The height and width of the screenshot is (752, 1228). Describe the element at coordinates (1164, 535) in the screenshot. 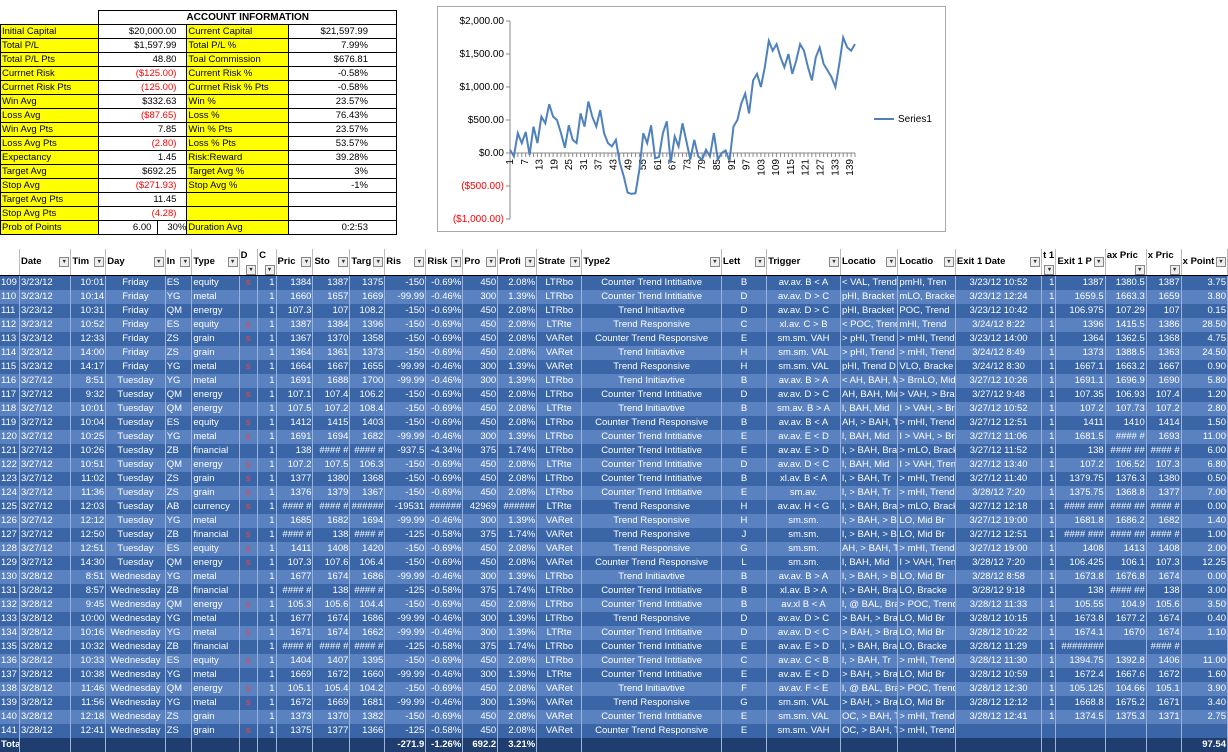

I see `table-cell: #### #` at that location.